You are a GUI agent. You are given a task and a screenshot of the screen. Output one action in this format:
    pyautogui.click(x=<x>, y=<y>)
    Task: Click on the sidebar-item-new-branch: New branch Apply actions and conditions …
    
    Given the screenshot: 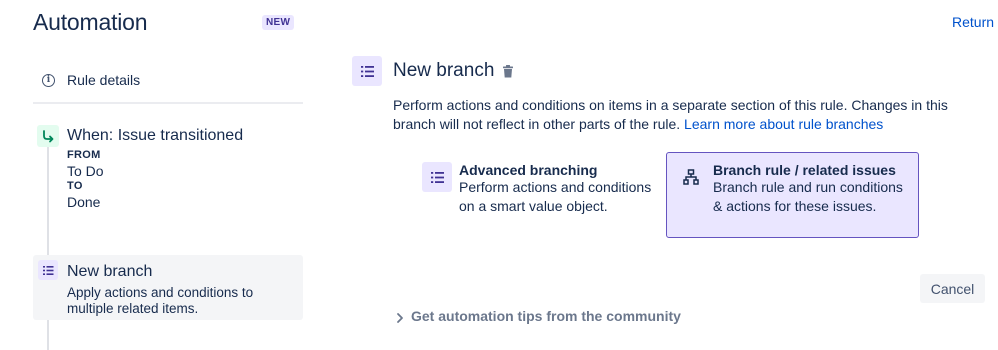 What is the action you would take?
    pyautogui.click(x=168, y=287)
    